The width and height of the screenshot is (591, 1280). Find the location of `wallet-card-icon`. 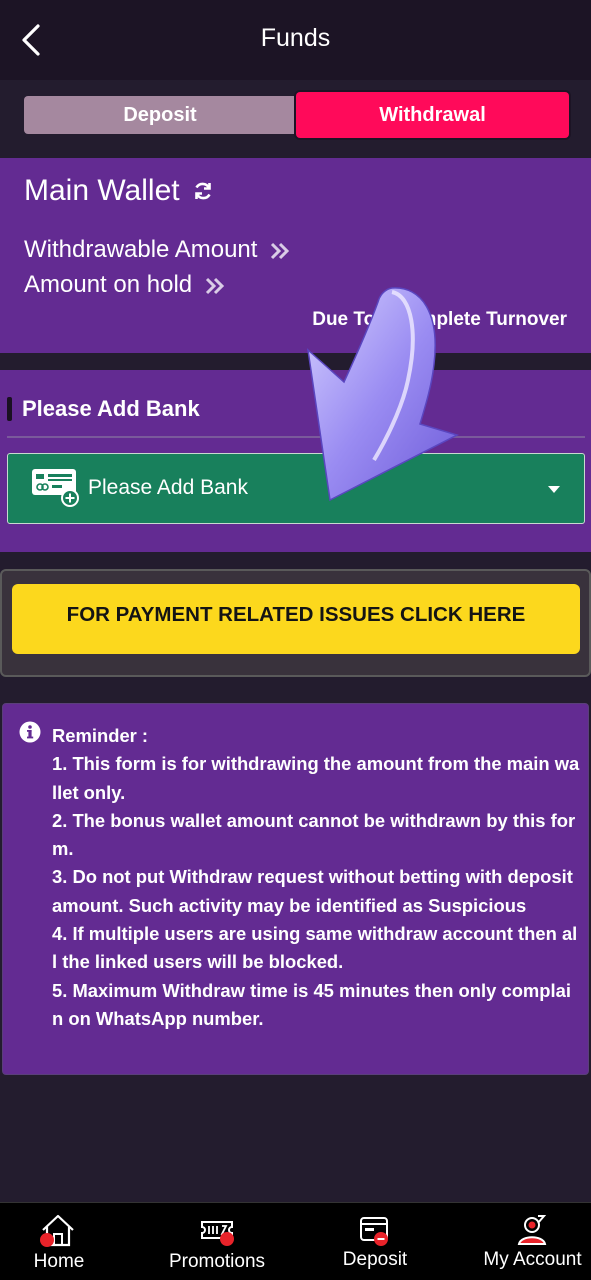

wallet-card-icon is located at coordinates (374, 1231).